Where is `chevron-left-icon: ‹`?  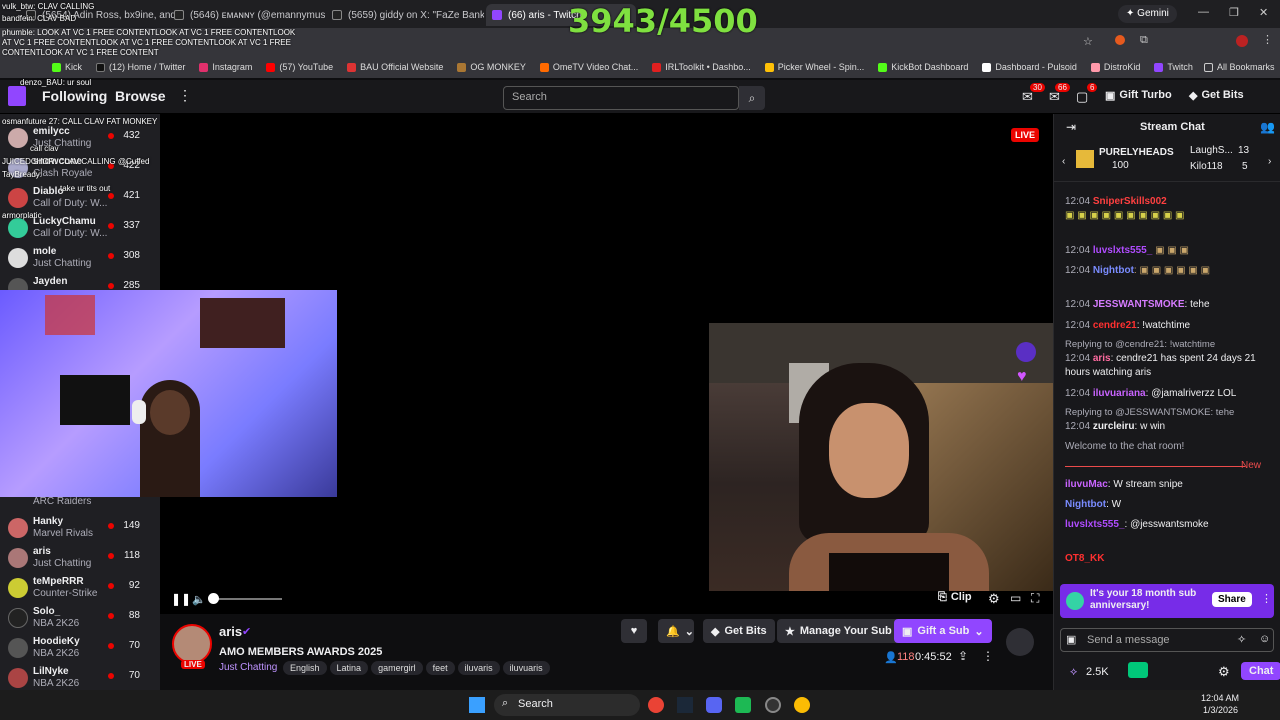
chevron-left-icon: ‹ is located at coordinates (1063, 161).